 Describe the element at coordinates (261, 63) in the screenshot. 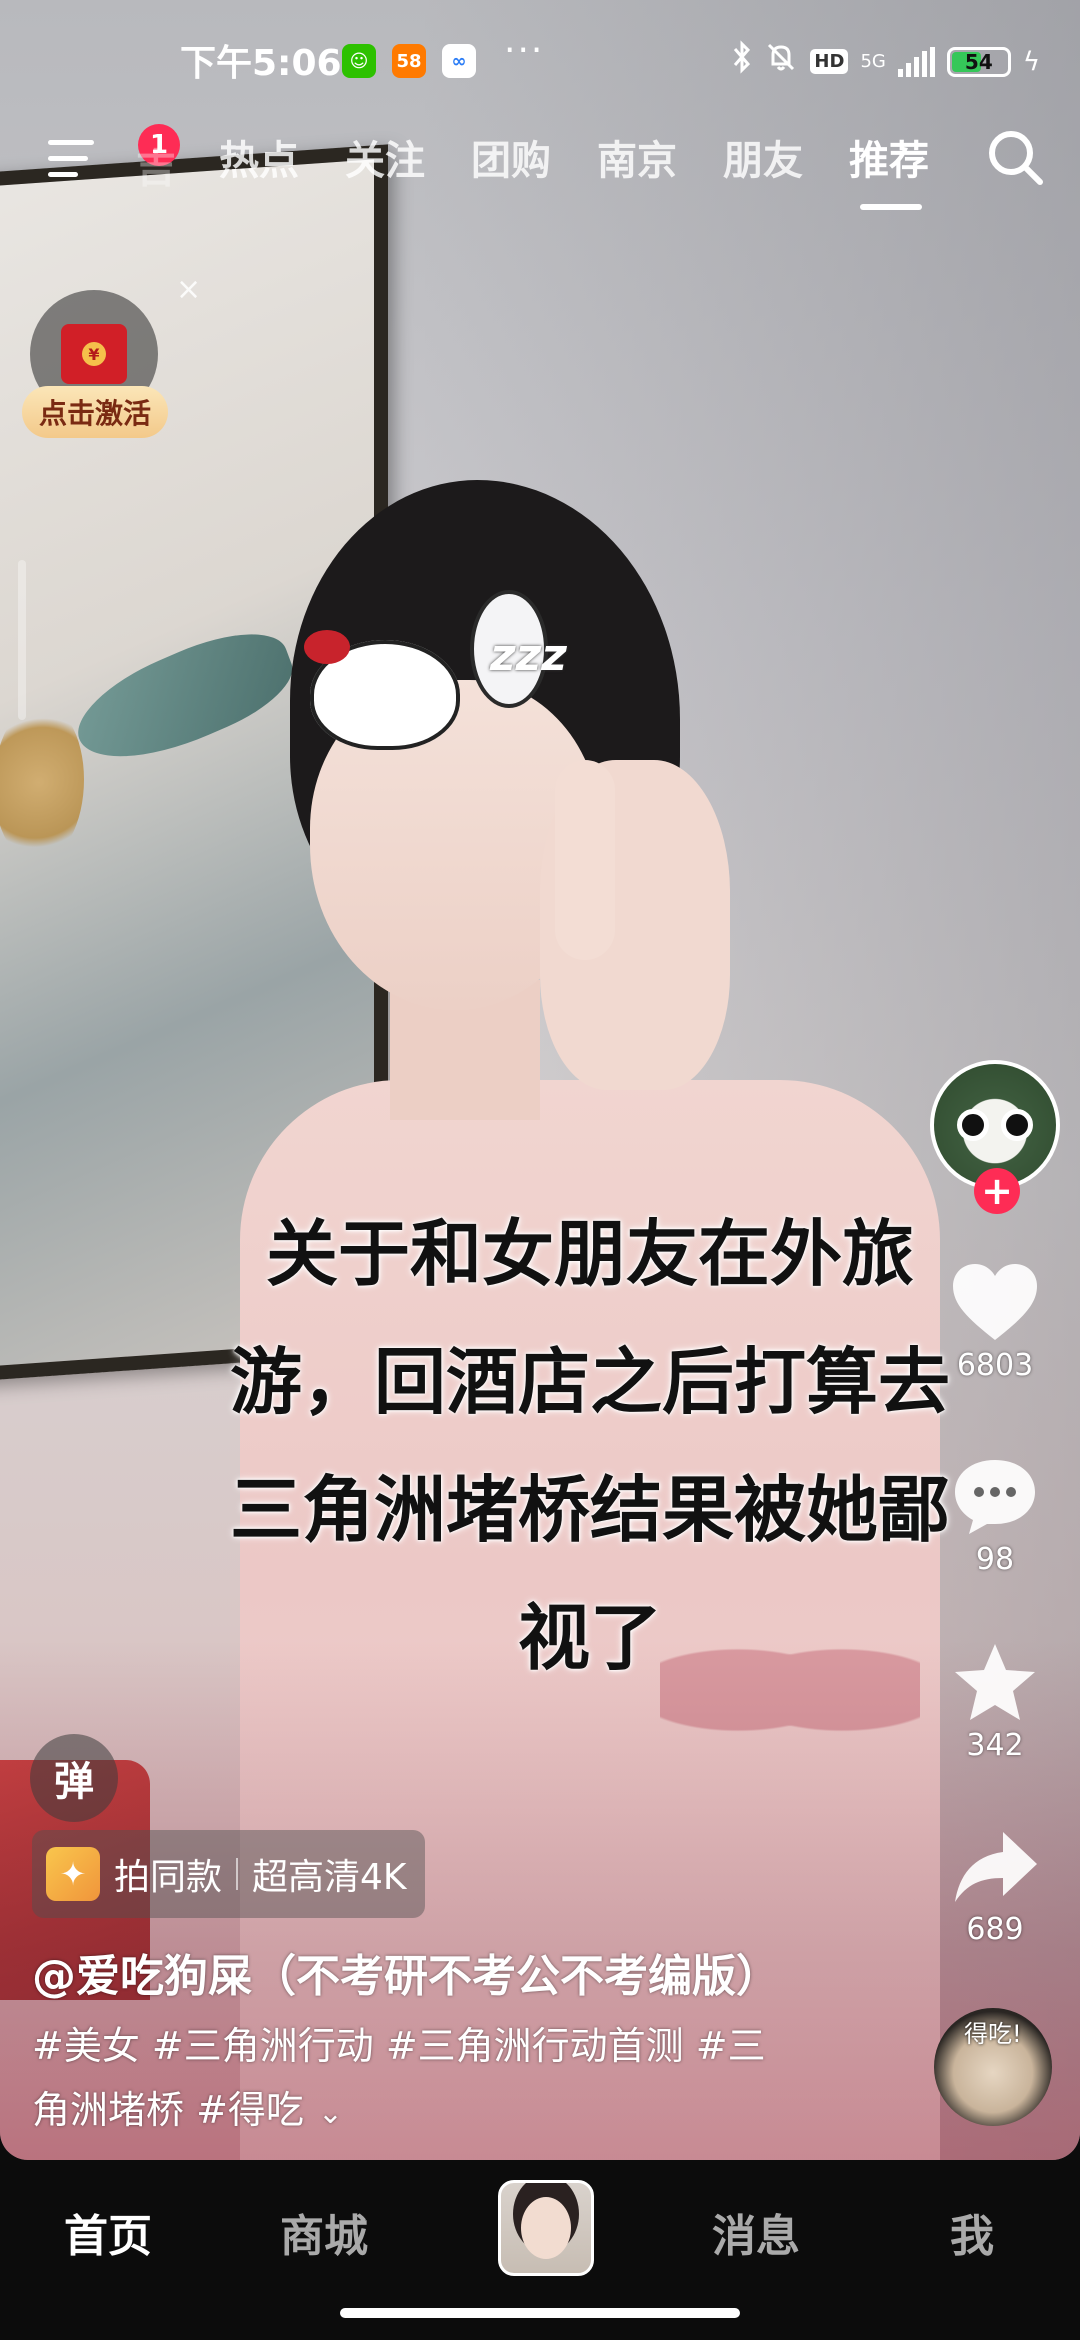

I see `status-time: 下午5:06` at that location.